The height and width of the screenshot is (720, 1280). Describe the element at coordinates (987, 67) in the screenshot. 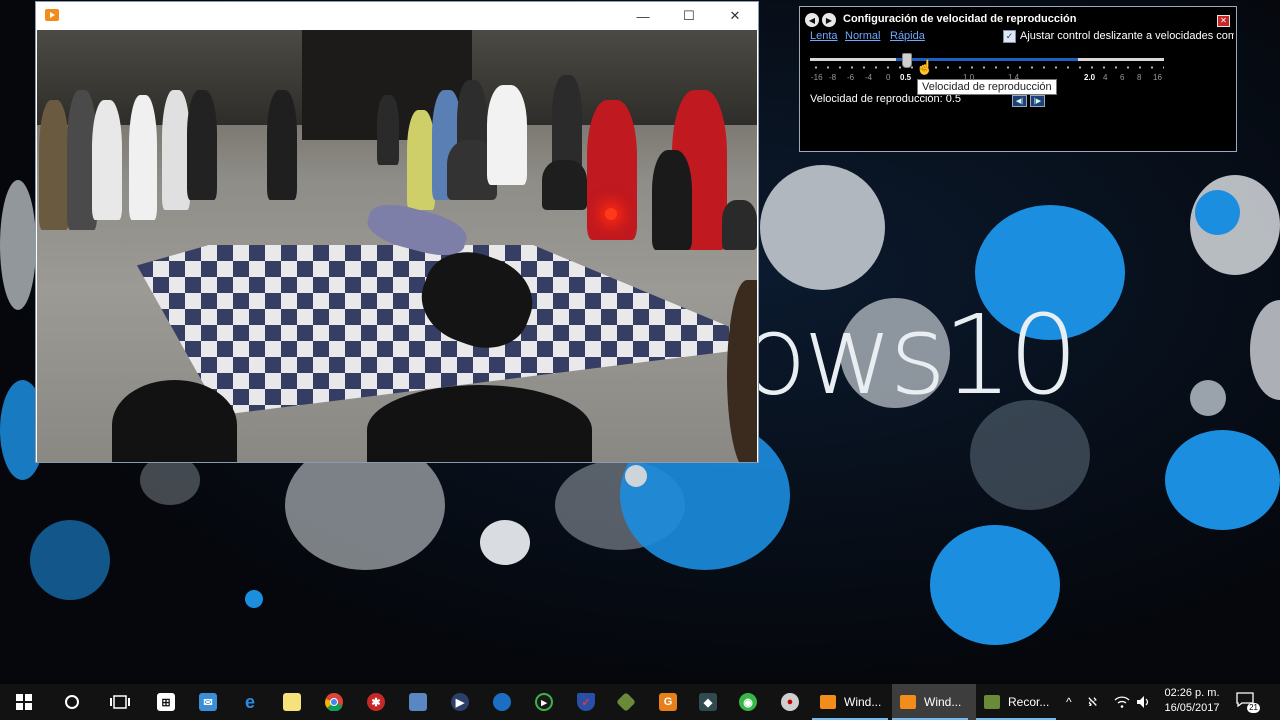

I see `speed-slider-dots` at that location.